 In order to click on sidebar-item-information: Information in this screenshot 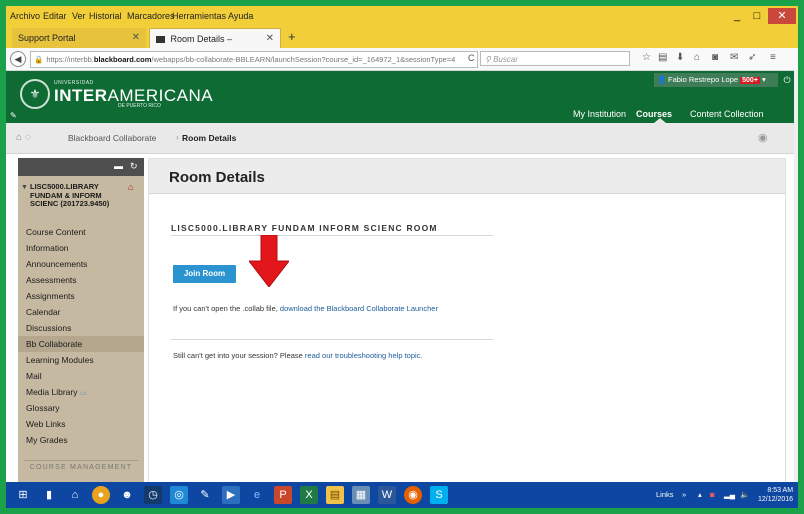, I will do `click(81, 248)`.